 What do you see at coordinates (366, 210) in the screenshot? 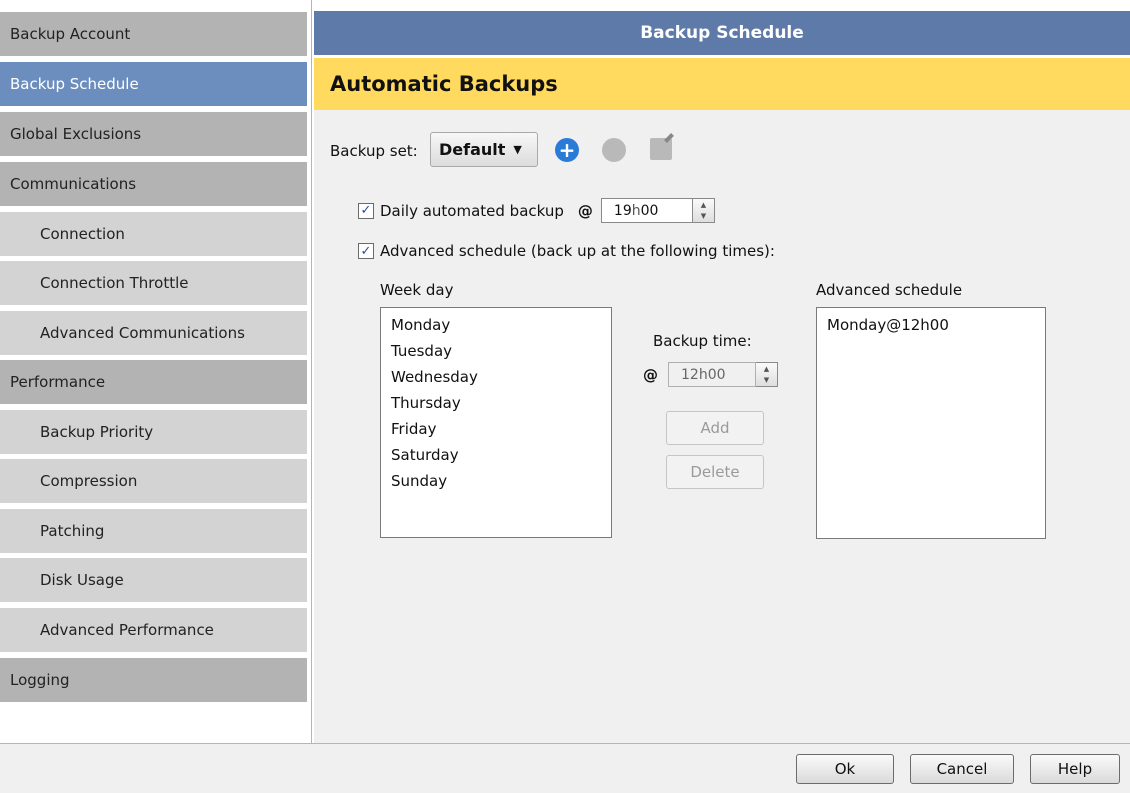
I see `daily-backup-checkbox: ✓` at bounding box center [366, 210].